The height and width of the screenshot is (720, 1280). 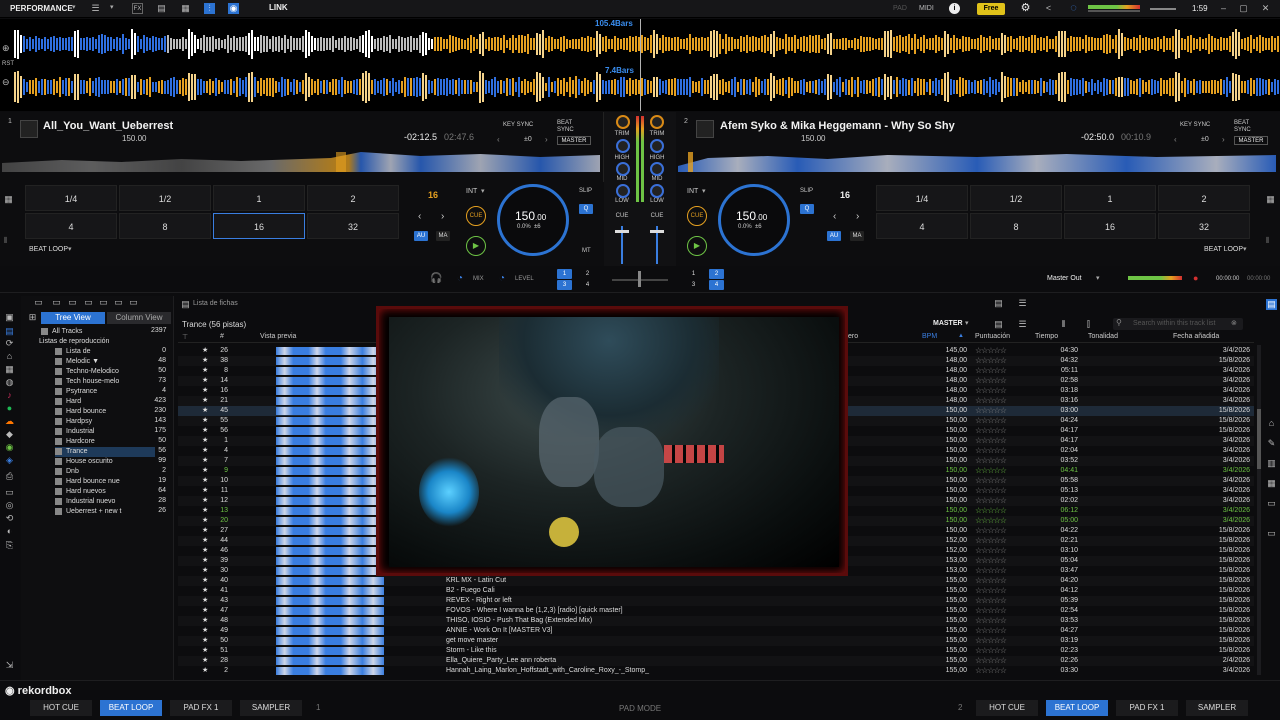 I want to click on tree-item: Lista de, so click(x=105, y=352).